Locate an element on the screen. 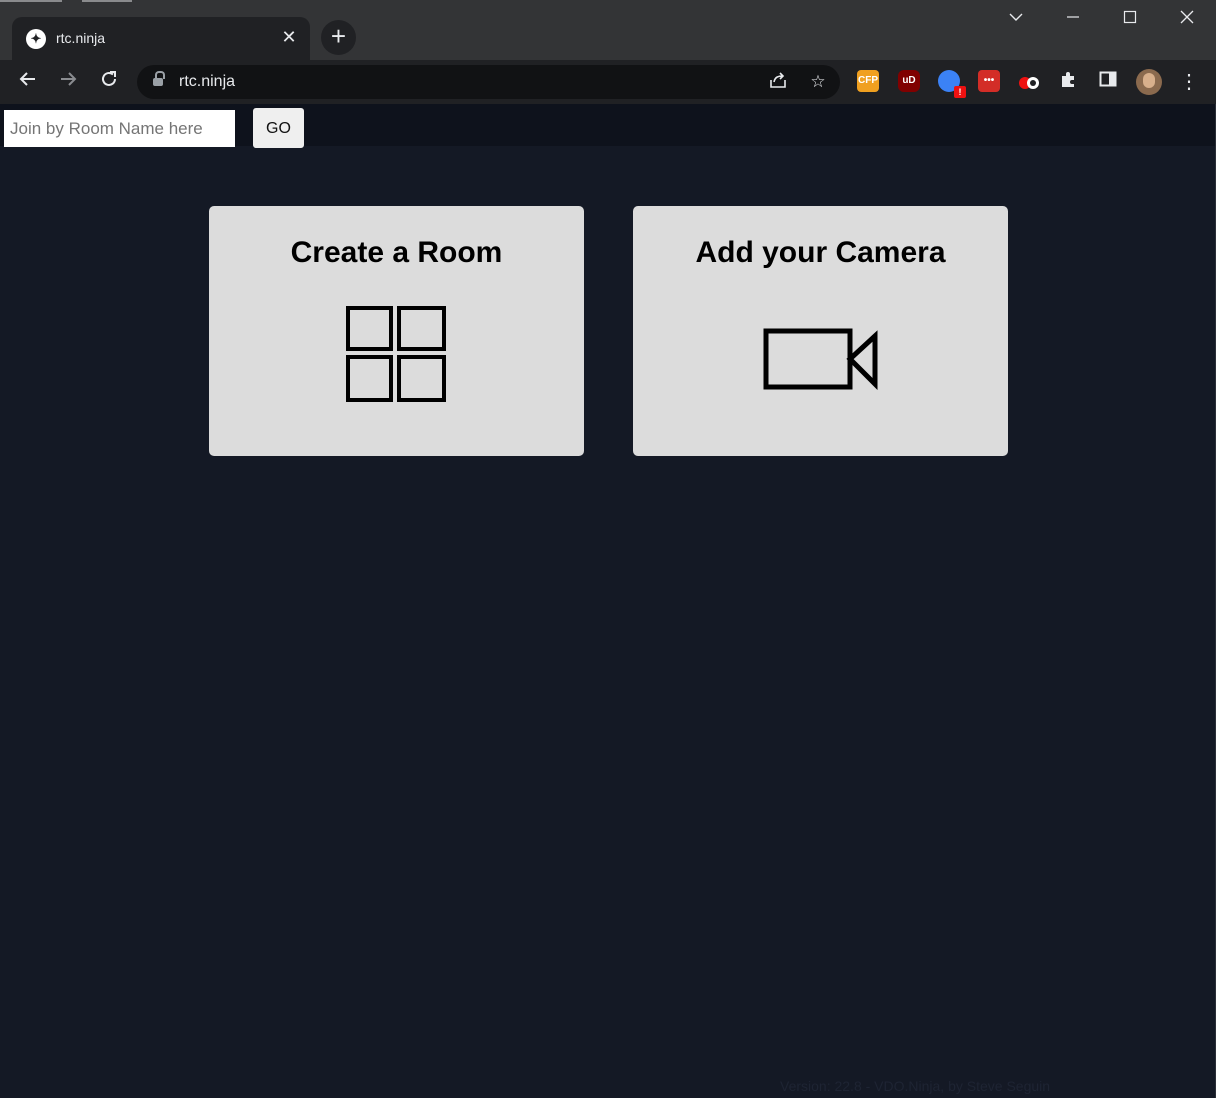  close-icon is located at coordinates (1187, 20).